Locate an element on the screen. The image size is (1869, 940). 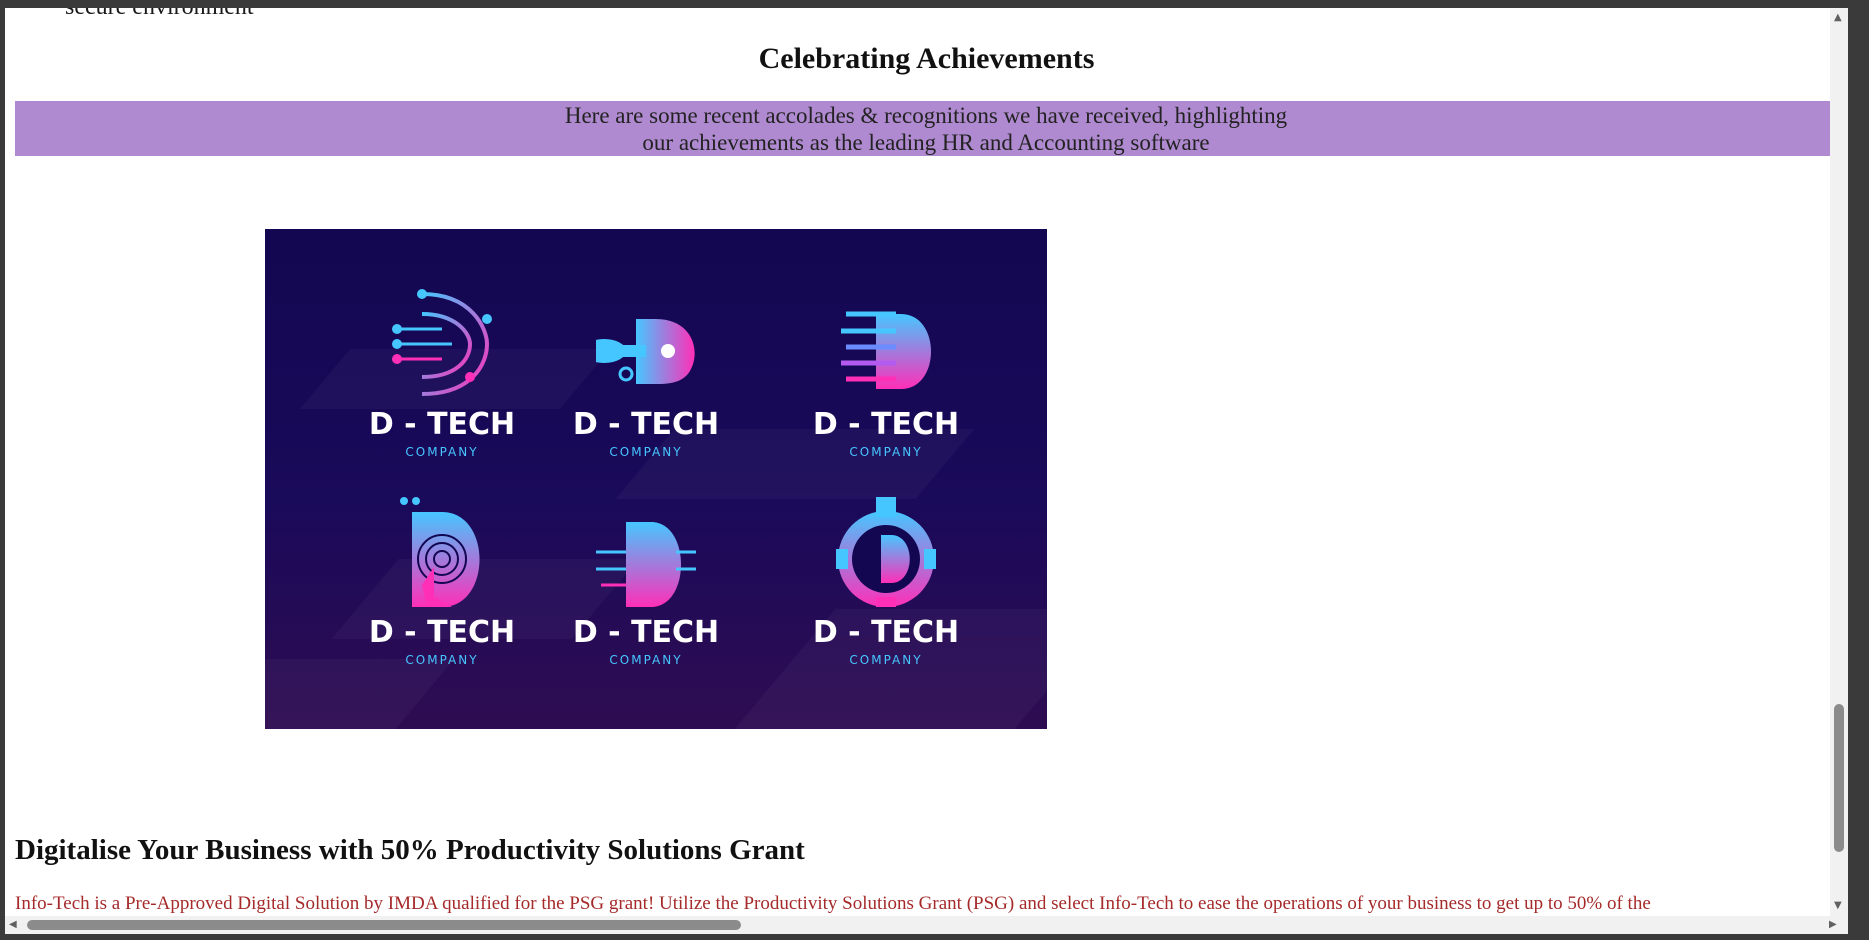
scroll-left-icon: ◀ is located at coordinates (13, 924).